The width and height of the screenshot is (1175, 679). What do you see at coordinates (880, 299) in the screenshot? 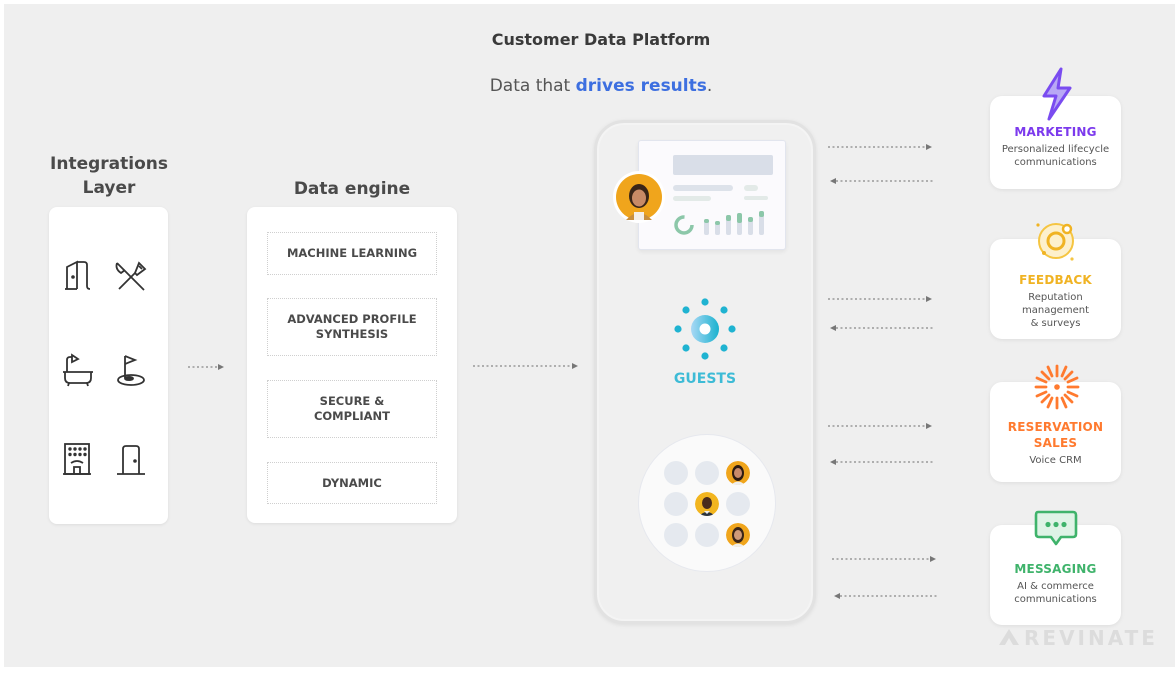
I see `arrow-to-feedback` at bounding box center [880, 299].